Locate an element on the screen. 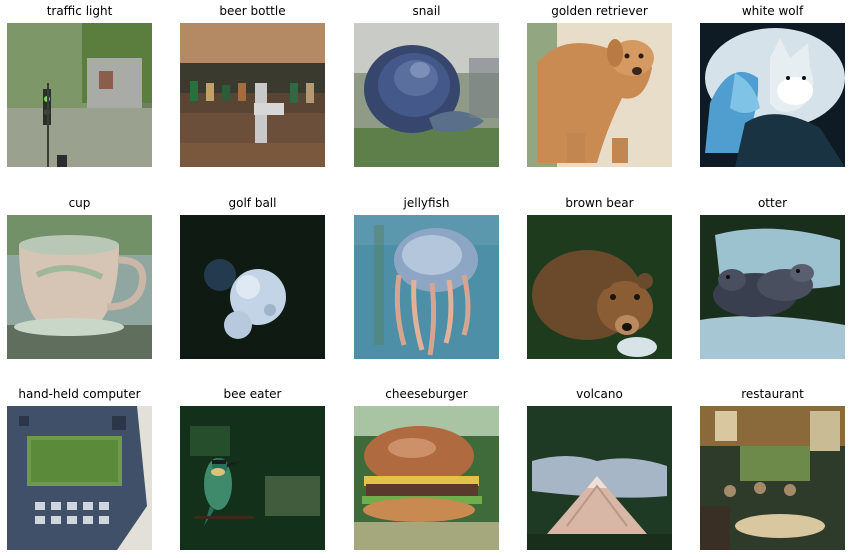 The image size is (851, 558). tile-caption: otter is located at coordinates (772, 203).